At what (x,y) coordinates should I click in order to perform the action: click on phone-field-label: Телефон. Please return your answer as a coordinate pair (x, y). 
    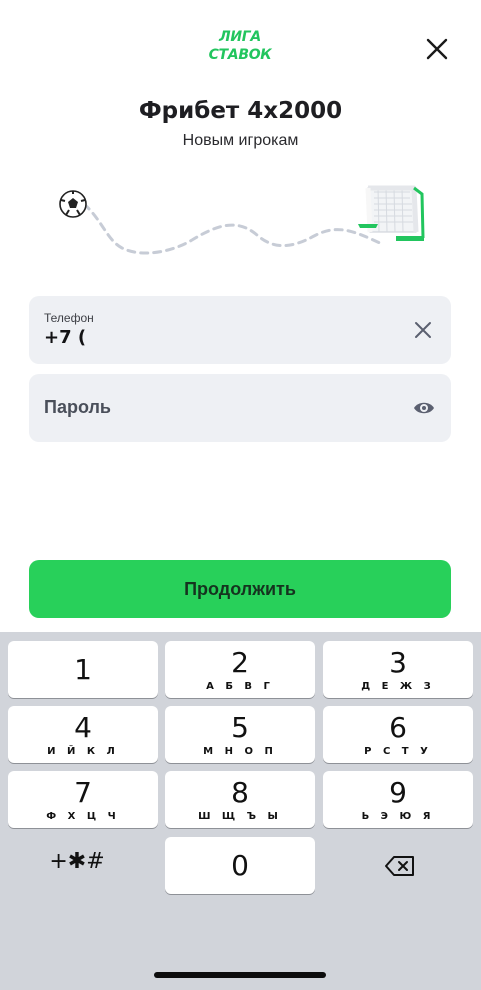
    Looking at the image, I should click on (69, 318).